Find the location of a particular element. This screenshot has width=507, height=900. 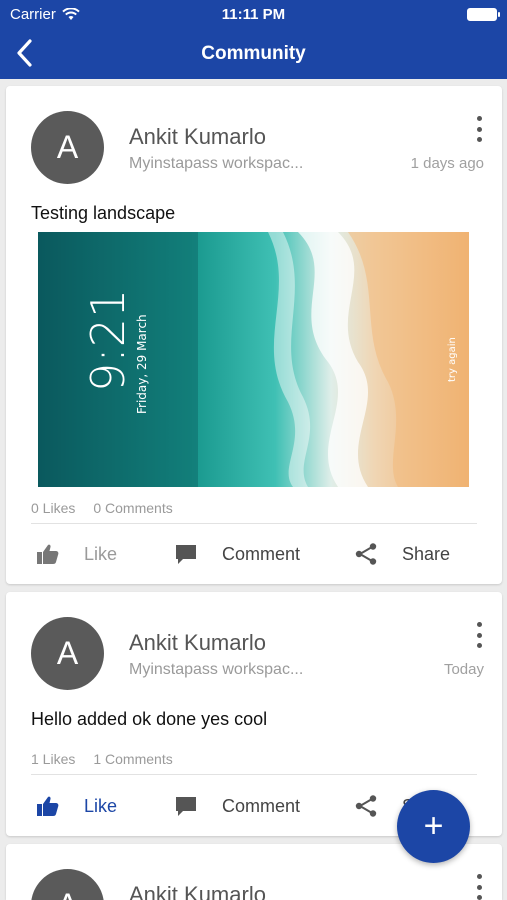

status-left: Carrier is located at coordinates (45, 14).